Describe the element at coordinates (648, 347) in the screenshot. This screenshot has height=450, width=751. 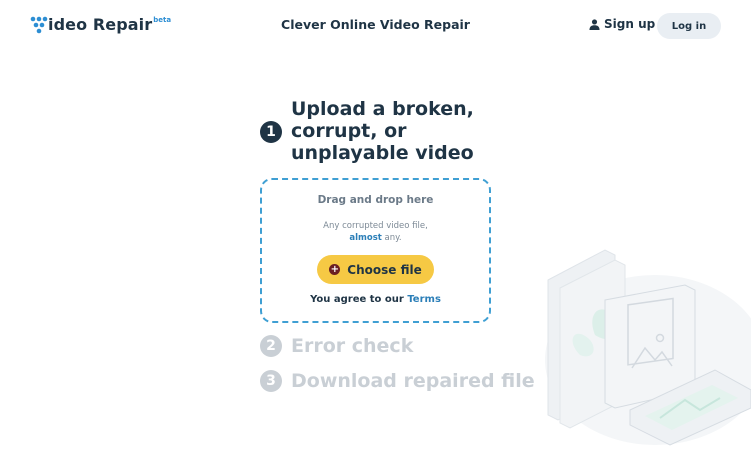
I see `files-illustration` at that location.